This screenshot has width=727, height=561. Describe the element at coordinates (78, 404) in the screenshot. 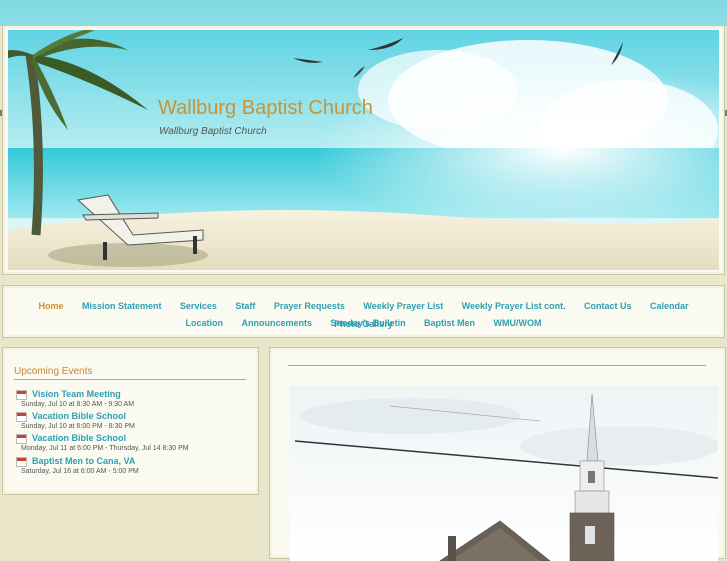

I see `event-time: Sunday, Jul 10 at 8:30 AM - 9:30 AM` at that location.